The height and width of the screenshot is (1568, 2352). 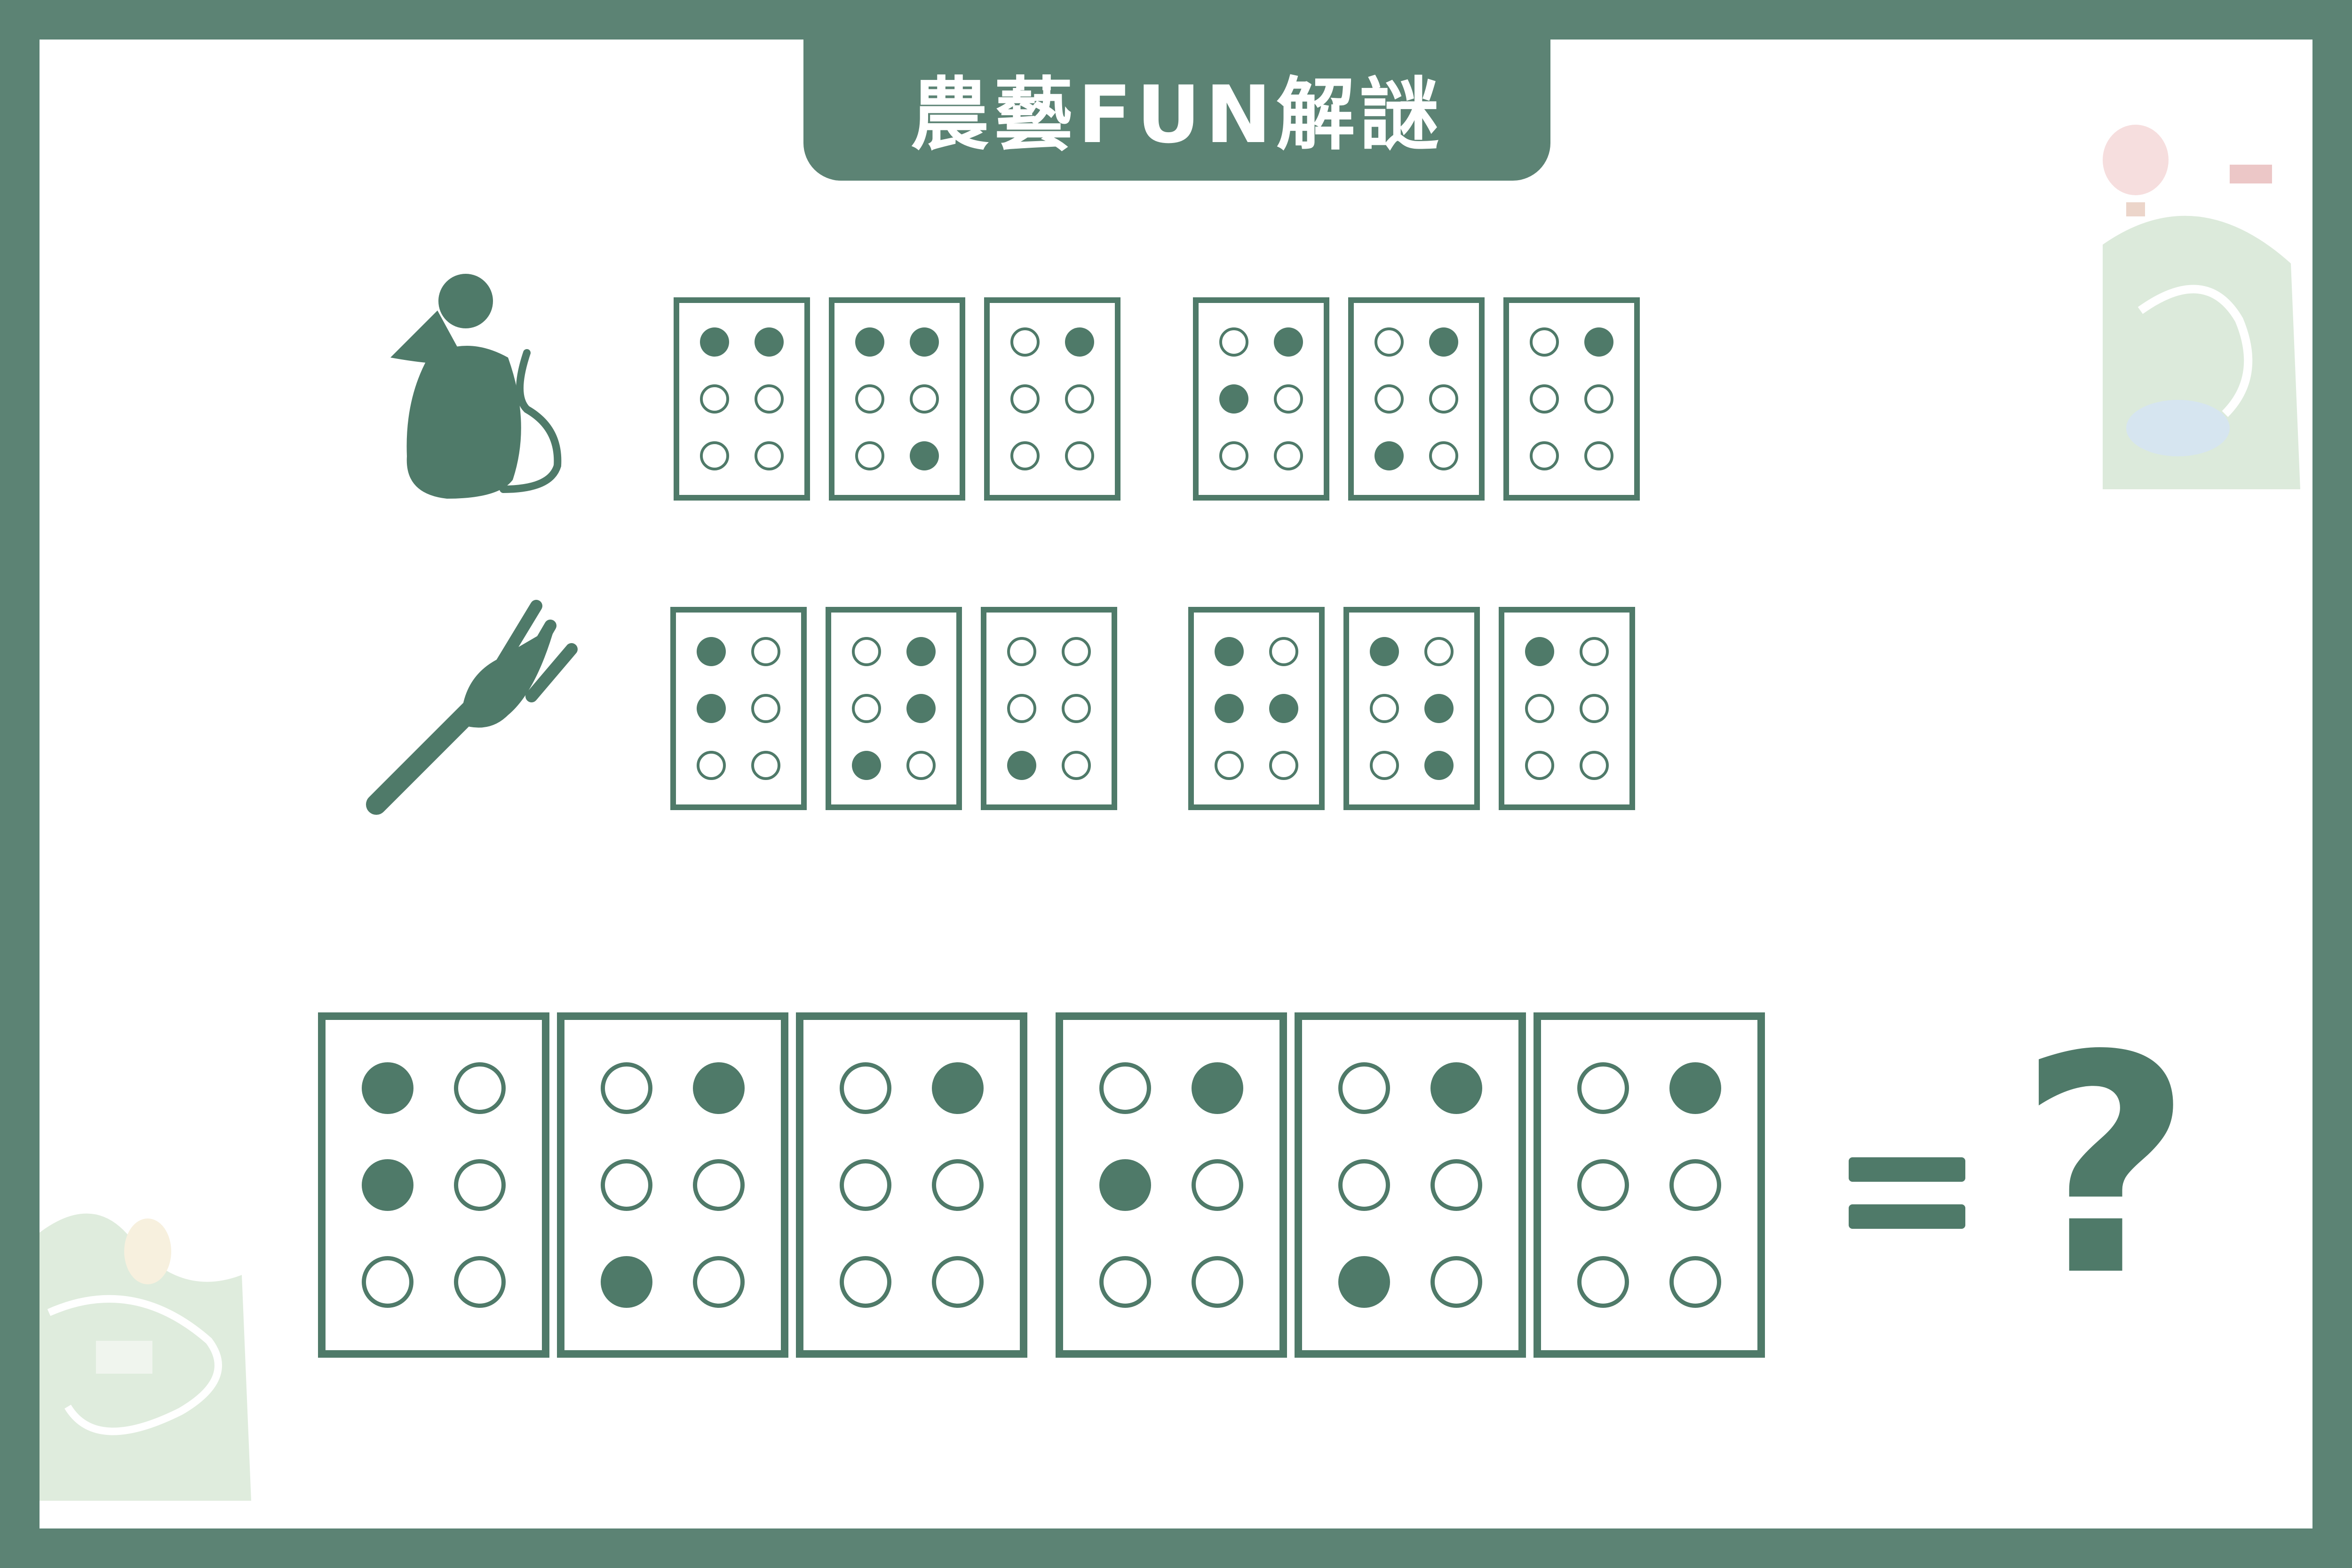 I want to click on page-title: 農藝FUN解謎, so click(x=1177, y=114).